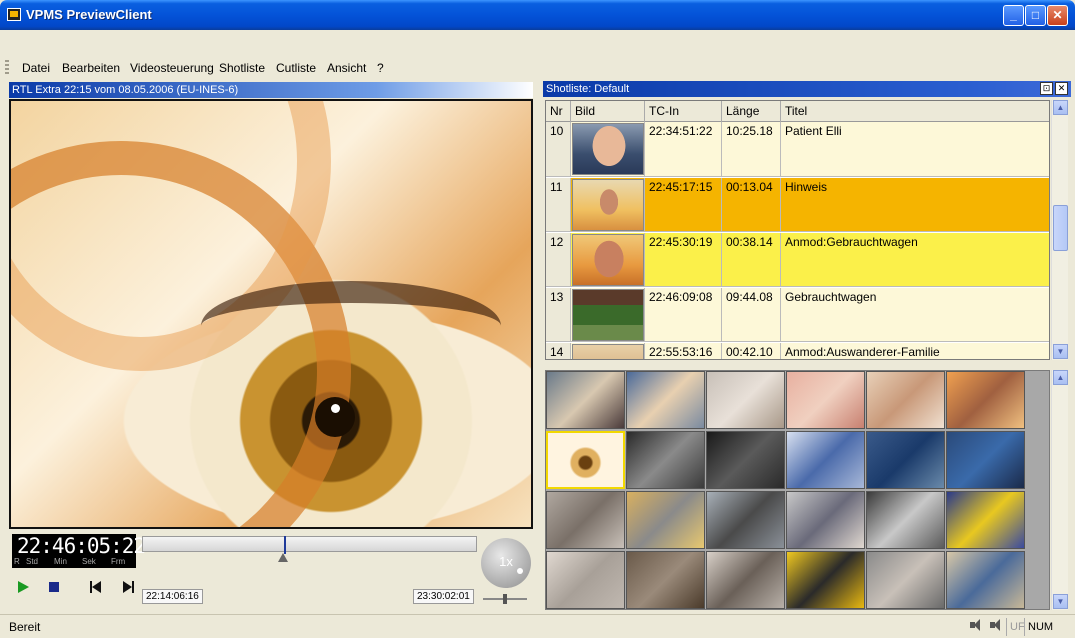 The height and width of the screenshot is (638, 1075). I want to click on play-button, so click(23, 587).